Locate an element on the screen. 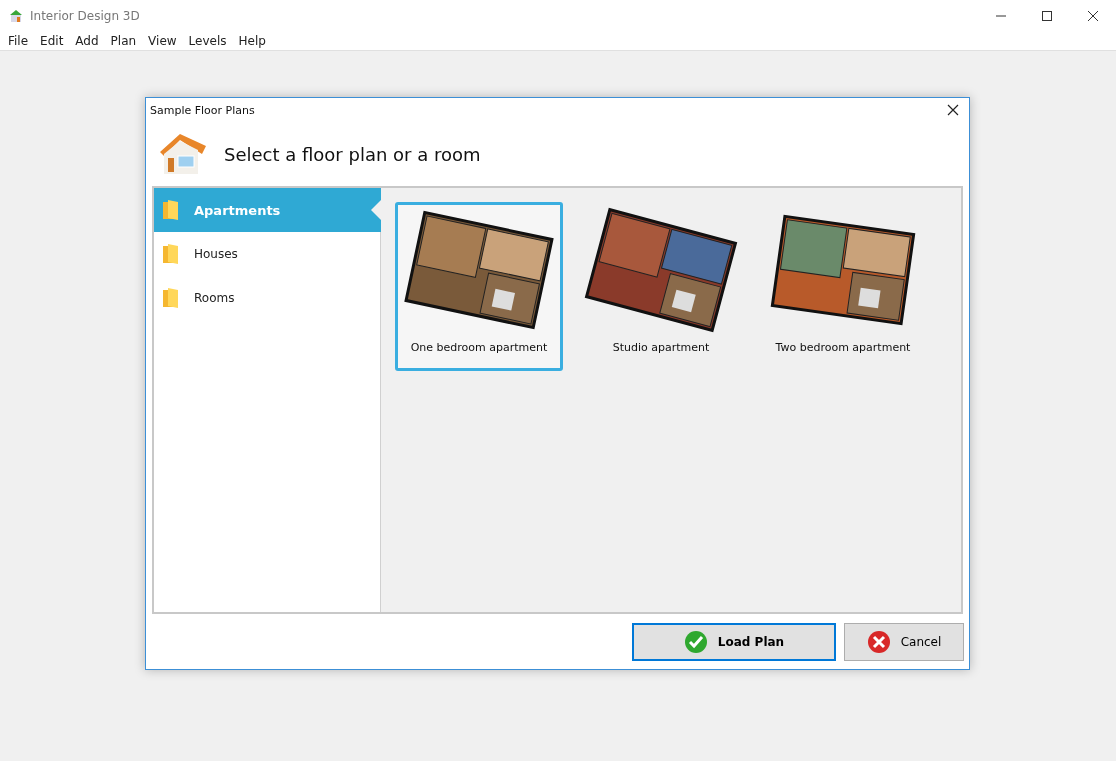 The image size is (1116, 761). category-item: Rooms is located at coordinates (267, 298).